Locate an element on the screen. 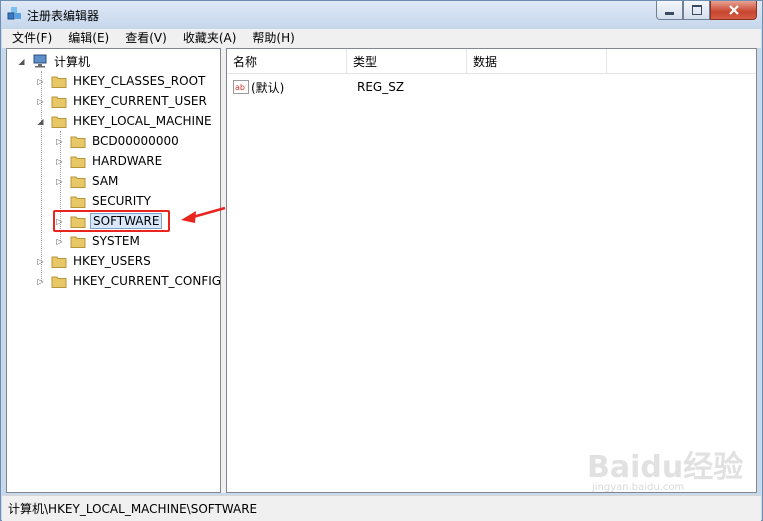  tree-item-bcd: ▷ BCD00000000 is located at coordinates (118, 141).